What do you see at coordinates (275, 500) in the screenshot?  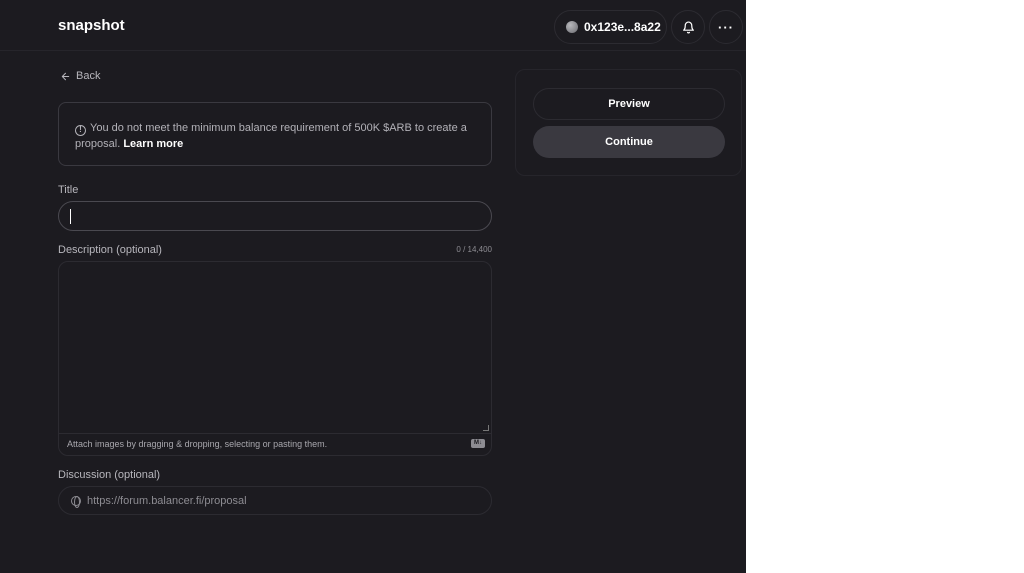 I see `discussion-input: https://forum.balancer.fi/proposal` at bounding box center [275, 500].